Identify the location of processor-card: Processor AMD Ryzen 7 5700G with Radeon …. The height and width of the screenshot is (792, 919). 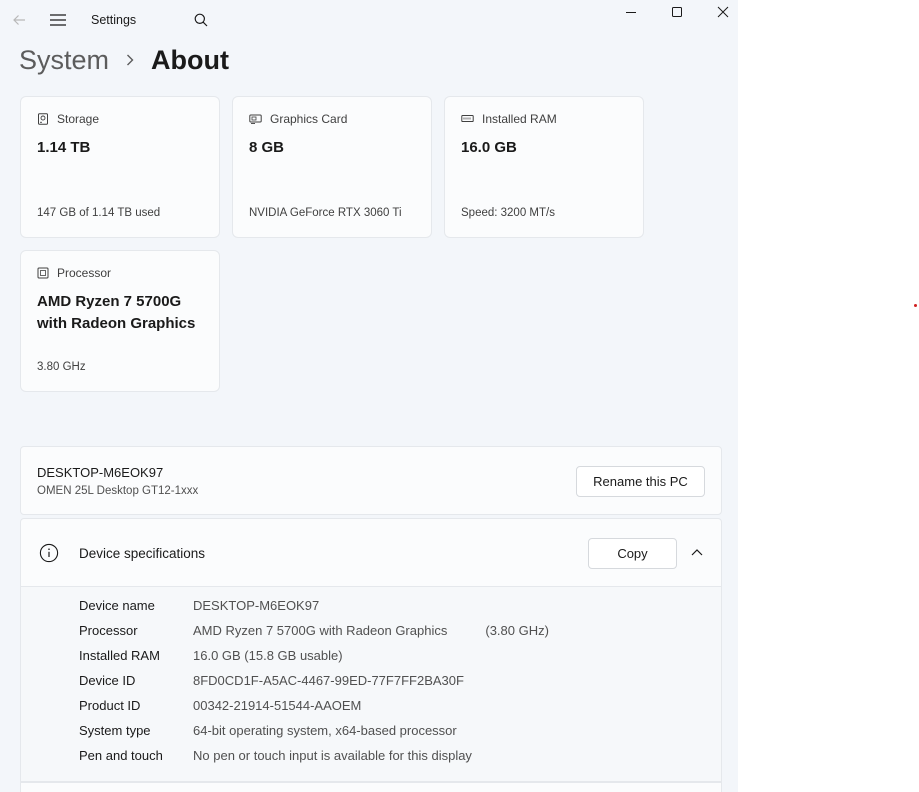
(120, 321).